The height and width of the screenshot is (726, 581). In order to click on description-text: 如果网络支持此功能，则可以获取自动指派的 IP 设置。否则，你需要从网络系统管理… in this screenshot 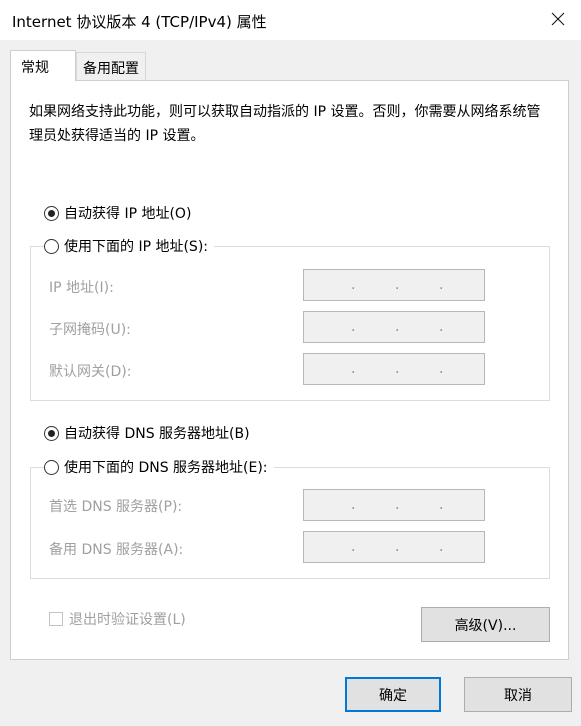, I will do `click(285, 124)`.